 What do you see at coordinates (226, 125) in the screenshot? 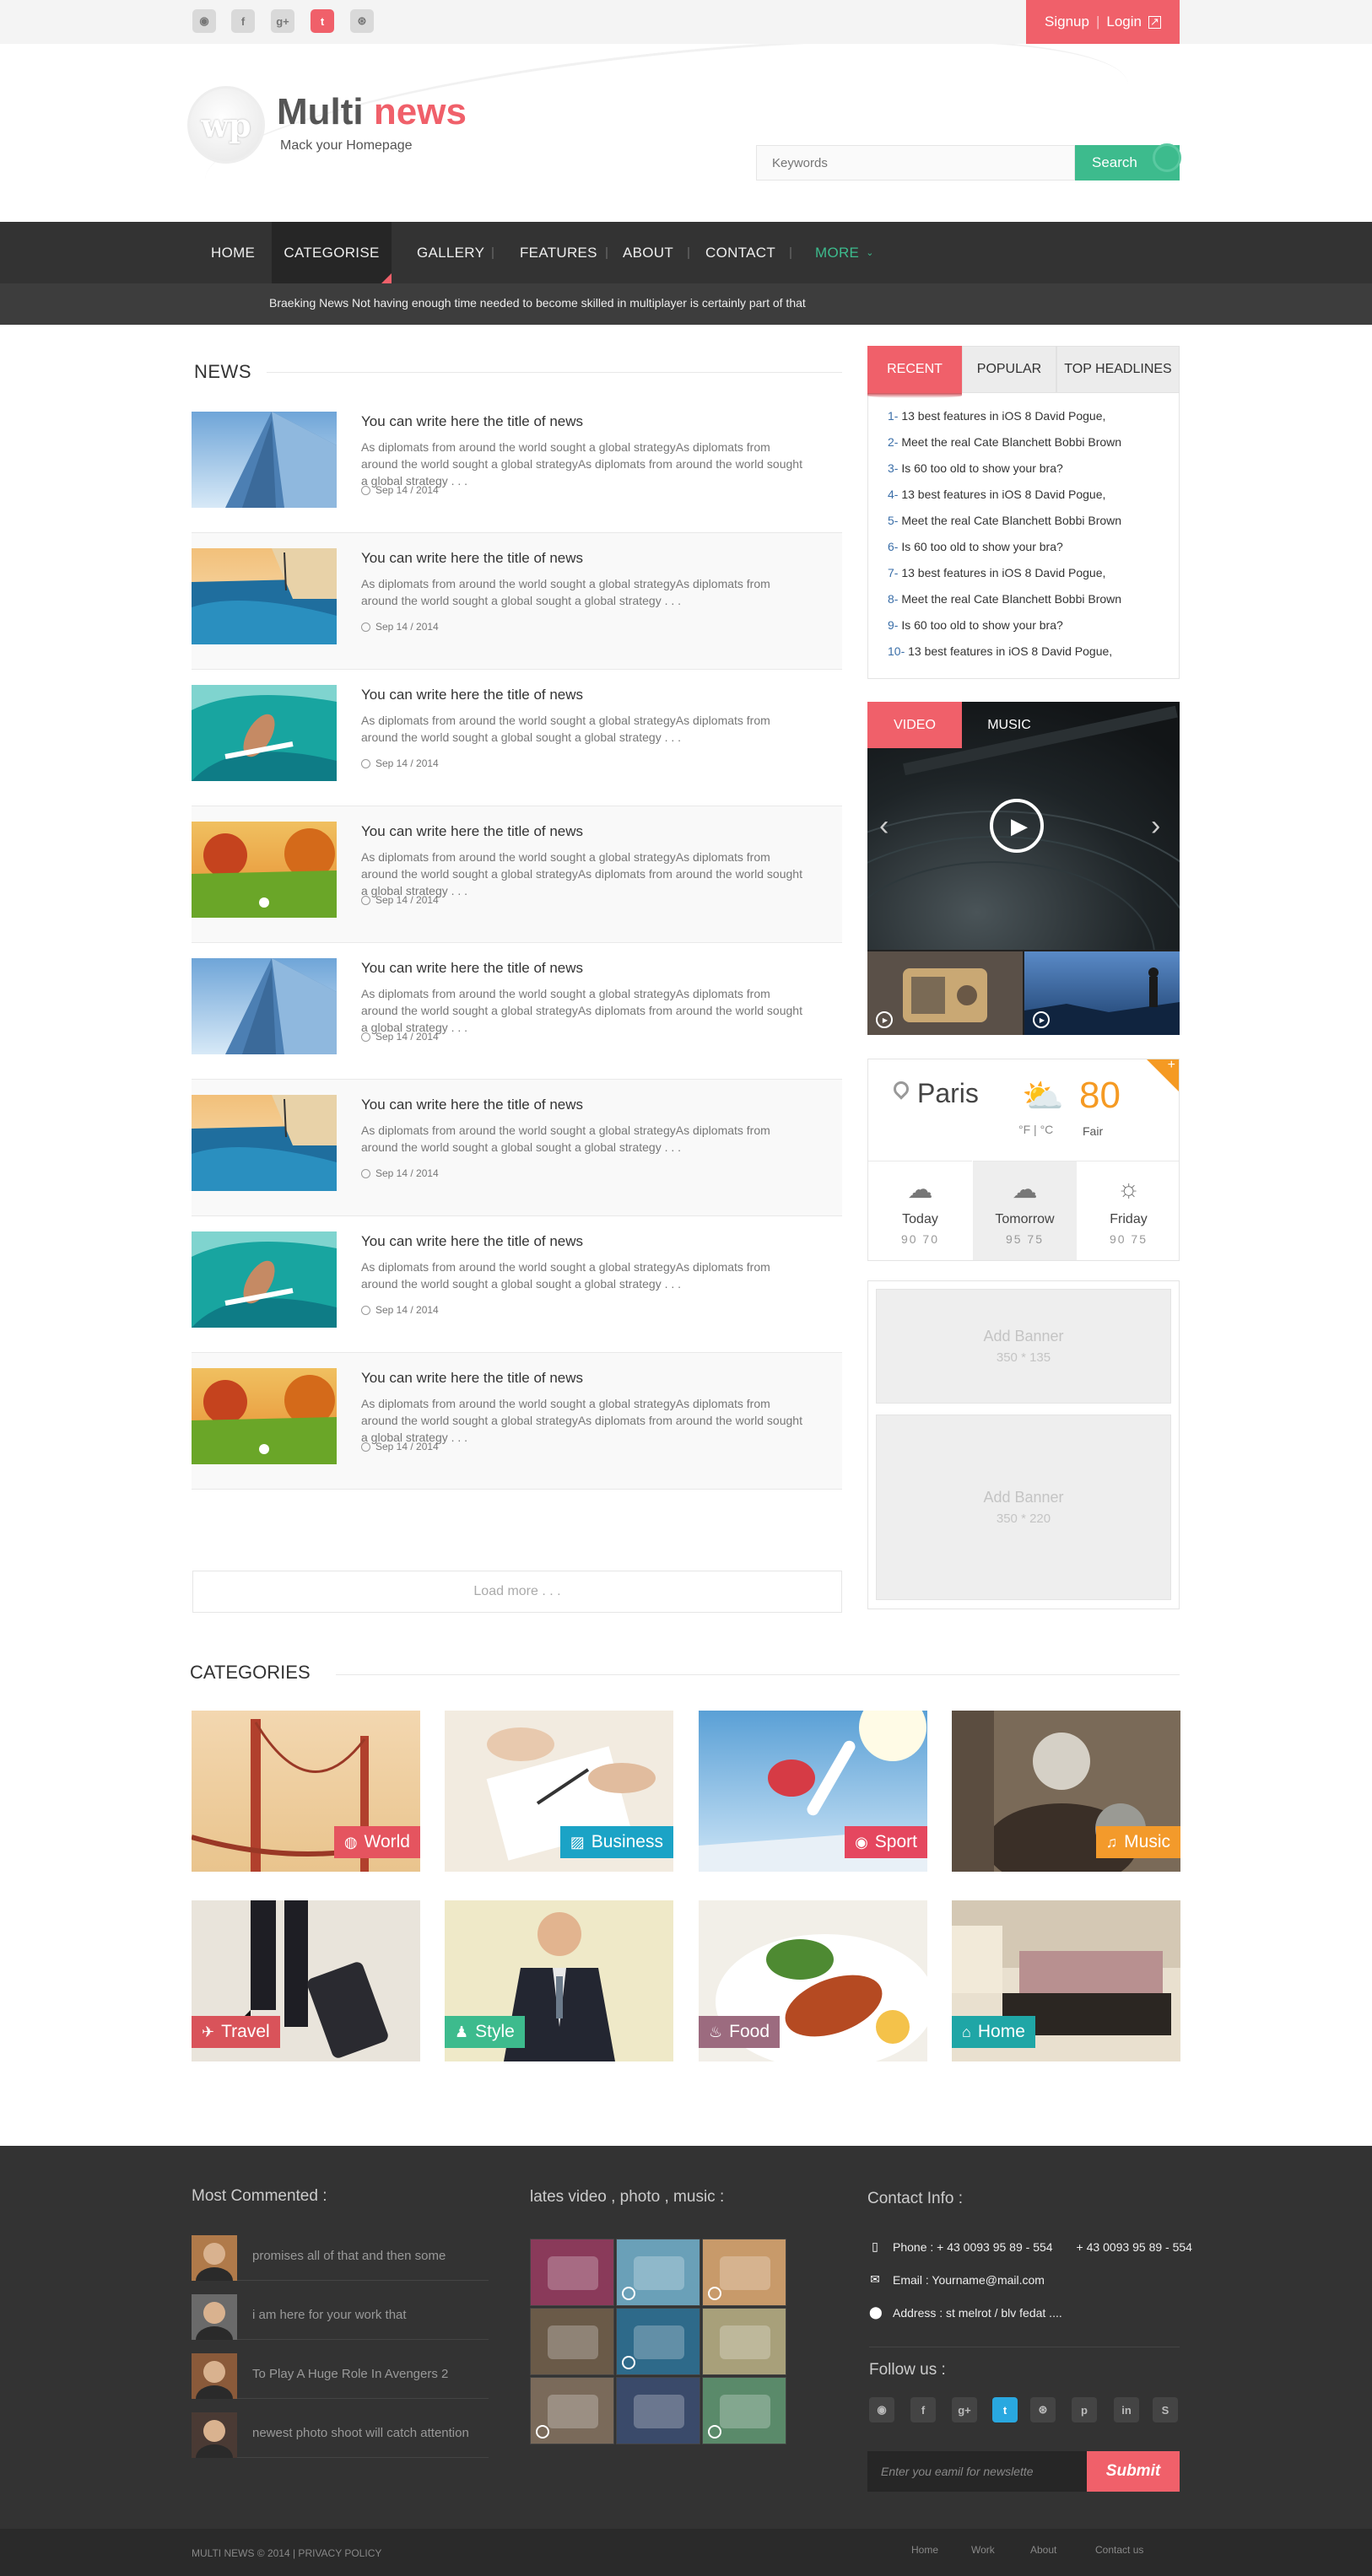
I see `logo-mark: wp` at bounding box center [226, 125].